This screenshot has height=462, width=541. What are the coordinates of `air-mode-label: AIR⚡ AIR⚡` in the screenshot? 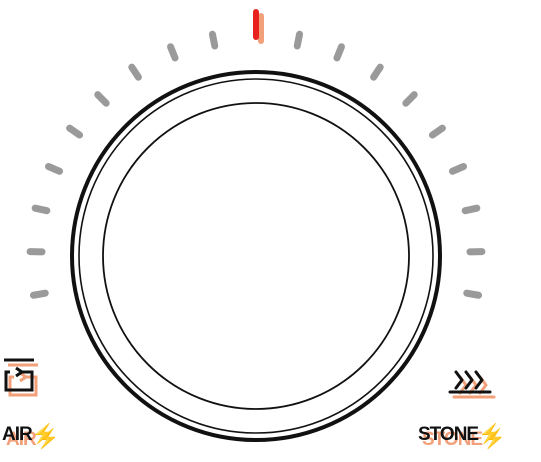 It's located at (28, 434).